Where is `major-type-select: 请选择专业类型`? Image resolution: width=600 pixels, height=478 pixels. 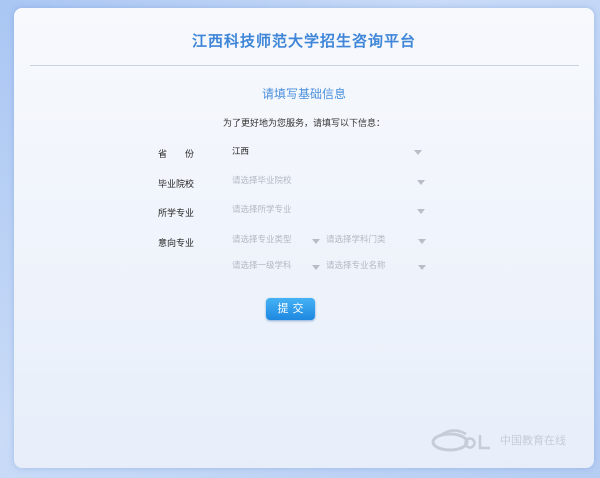
major-type-select: 请选择专业类型 is located at coordinates (276, 240).